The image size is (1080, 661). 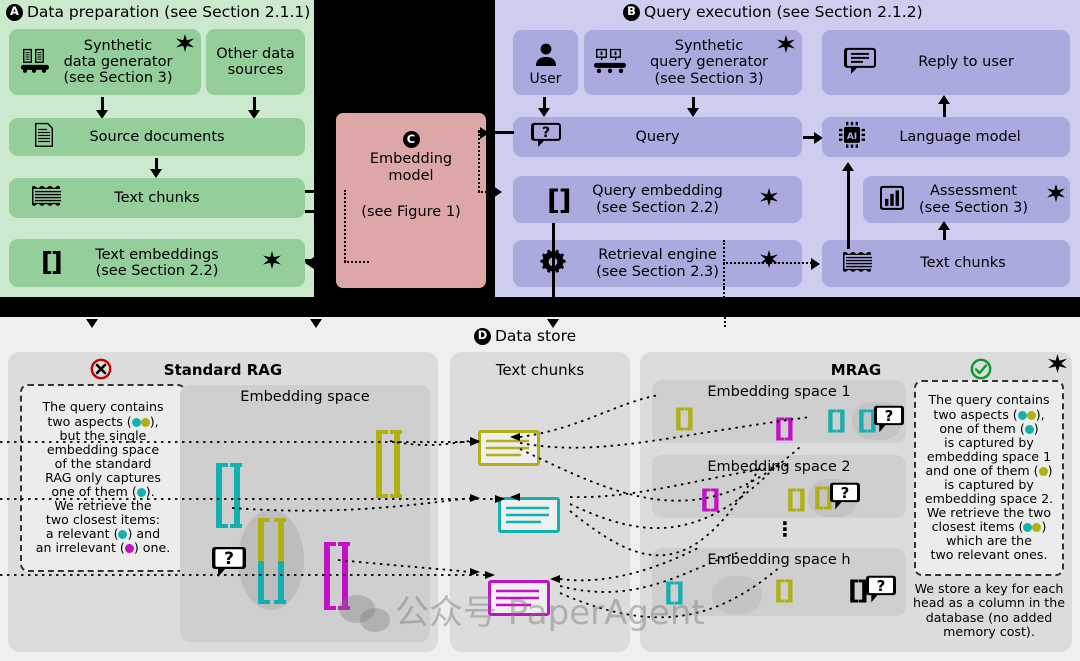 What do you see at coordinates (737, 595) in the screenshot?
I see `query-region-esh` at bounding box center [737, 595].